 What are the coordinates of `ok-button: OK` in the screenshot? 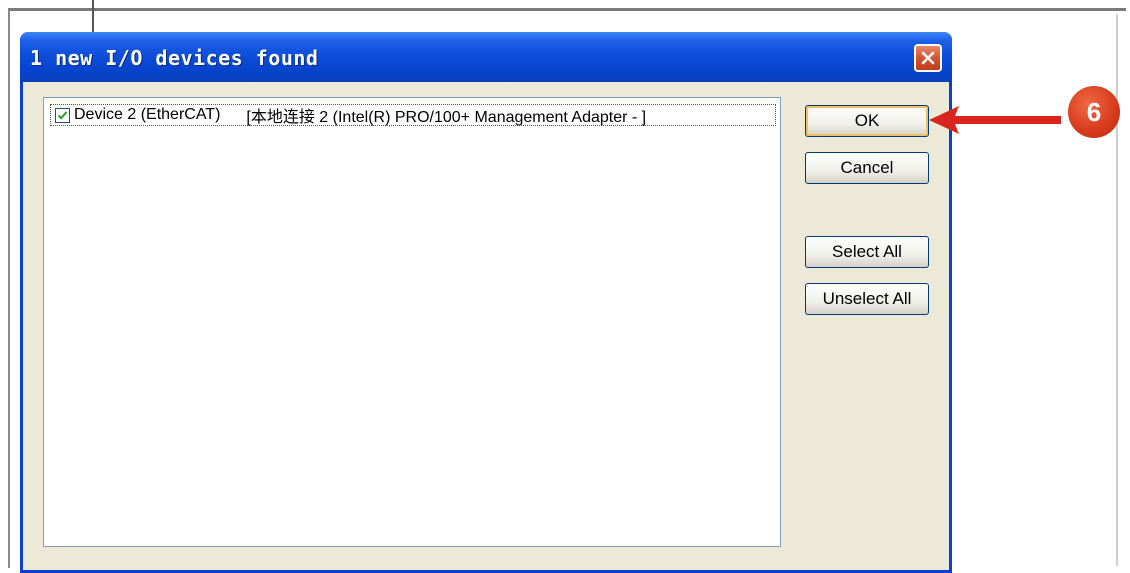 It's located at (867, 121).